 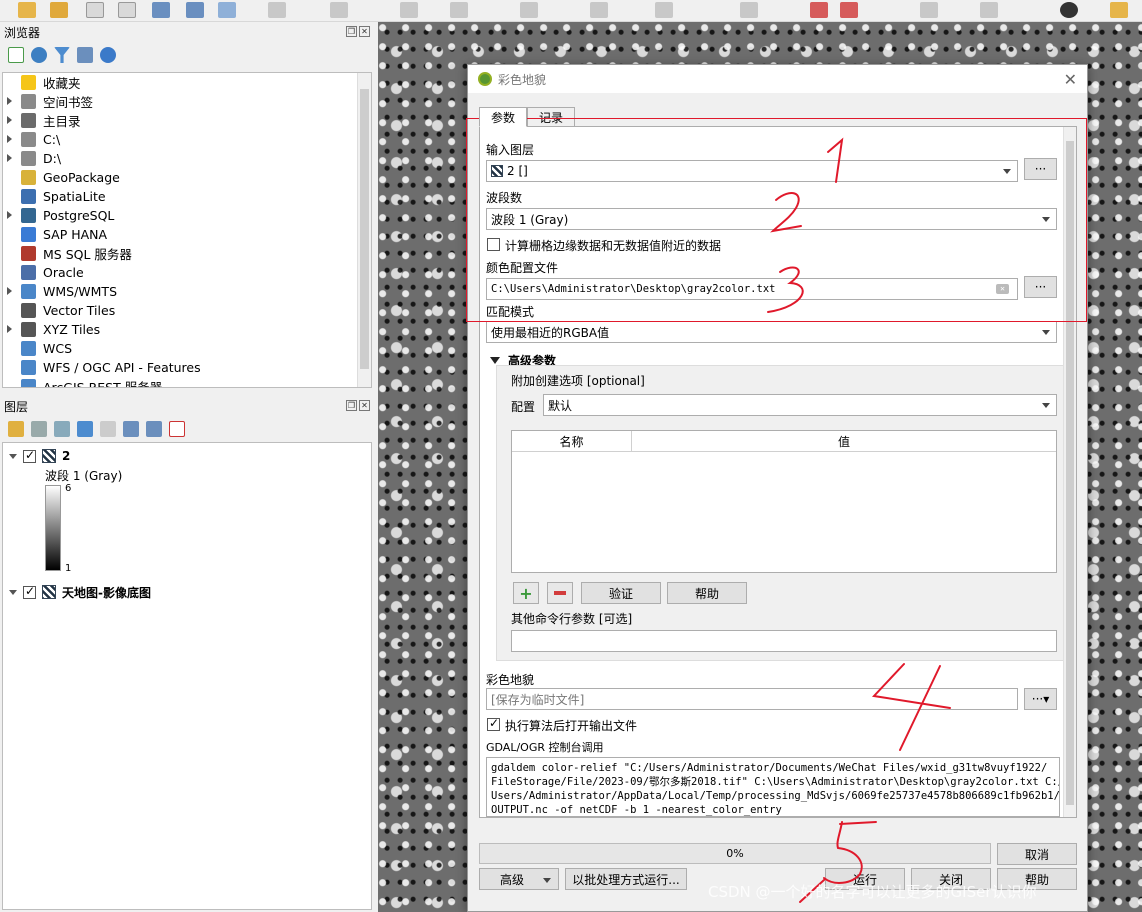 I want to click on options-table: 名称 值, so click(x=784, y=501).